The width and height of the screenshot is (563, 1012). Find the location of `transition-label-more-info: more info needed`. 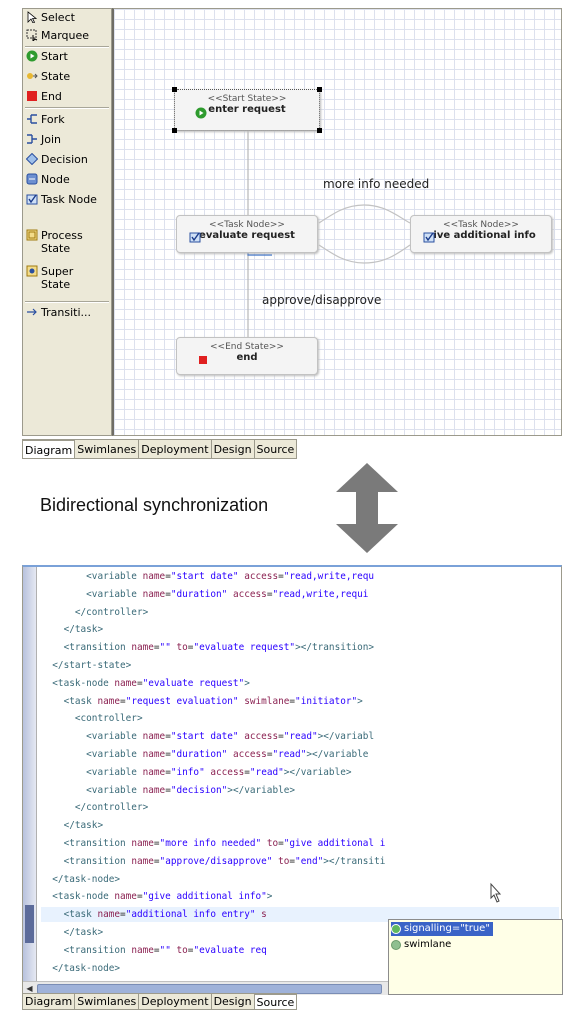

transition-label-more-info: more info needed is located at coordinates (376, 184).